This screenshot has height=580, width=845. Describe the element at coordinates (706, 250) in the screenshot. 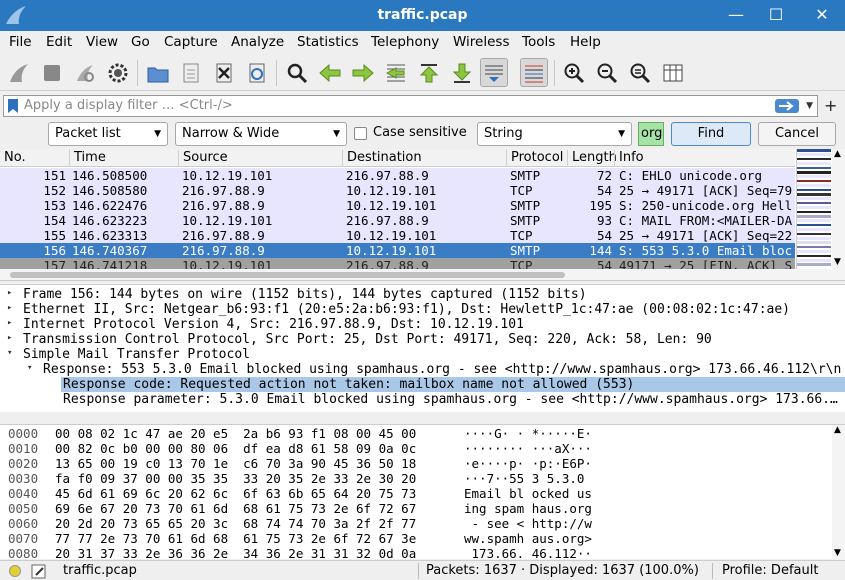

I see `cell-info: S: 553 5.3.0 Email bloc` at that location.